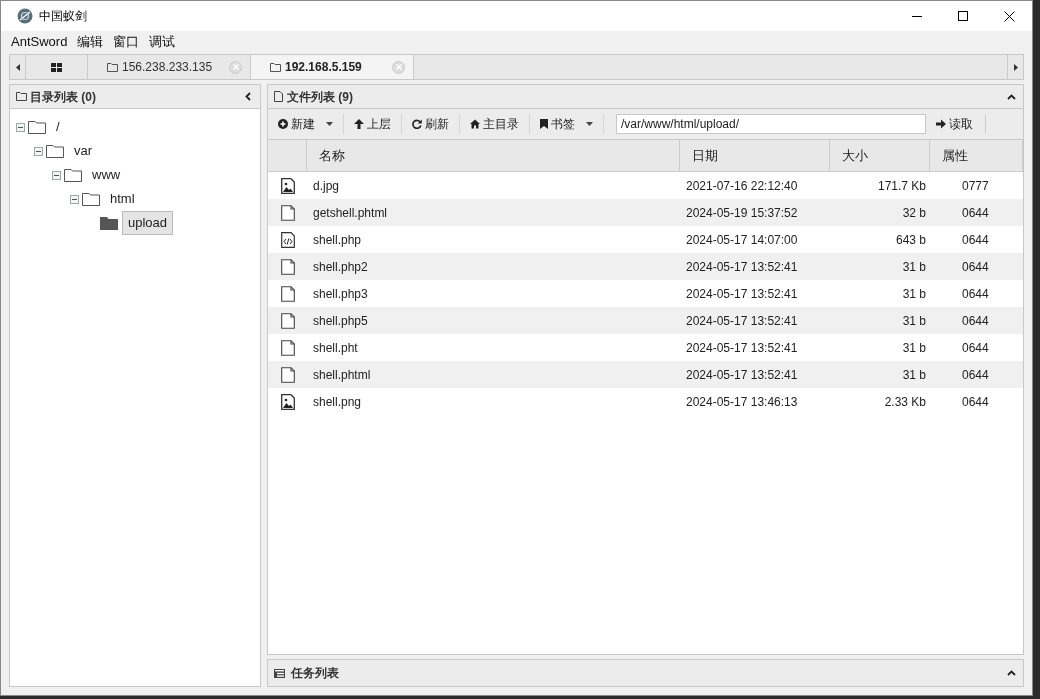 The height and width of the screenshot is (699, 1040). What do you see at coordinates (58, 127) in the screenshot?
I see `tree-item: /` at bounding box center [58, 127].